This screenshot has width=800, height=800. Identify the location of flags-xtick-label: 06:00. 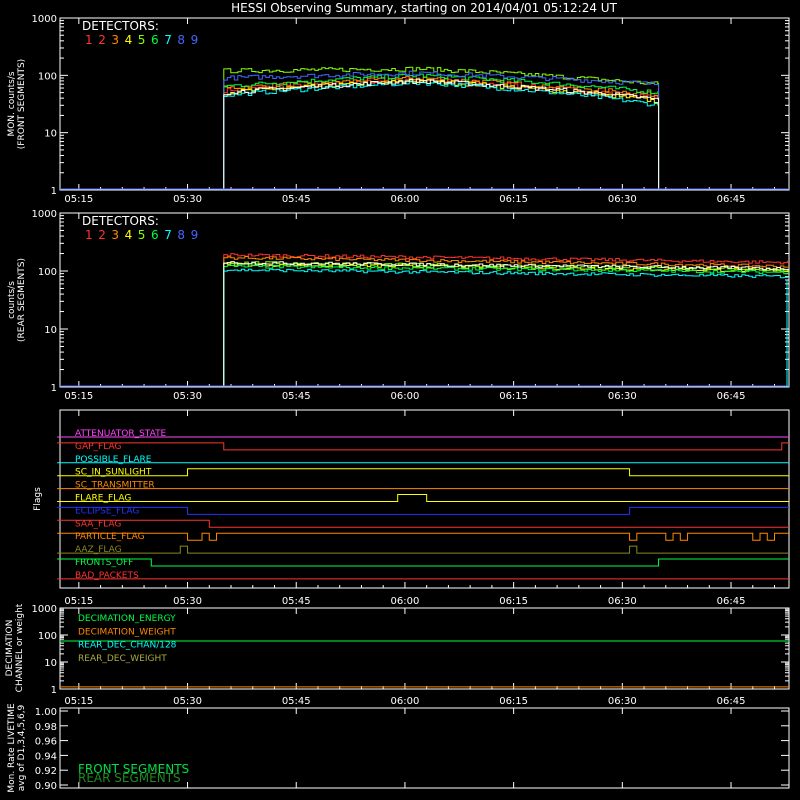
(405, 601).